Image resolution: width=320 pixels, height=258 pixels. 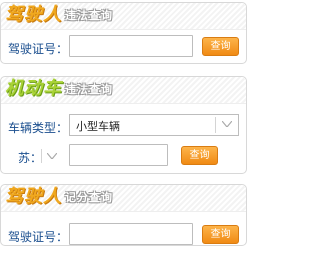 What do you see at coordinates (123, 90) in the screenshot?
I see `panel-header: 机动车 违法查询` at bounding box center [123, 90].